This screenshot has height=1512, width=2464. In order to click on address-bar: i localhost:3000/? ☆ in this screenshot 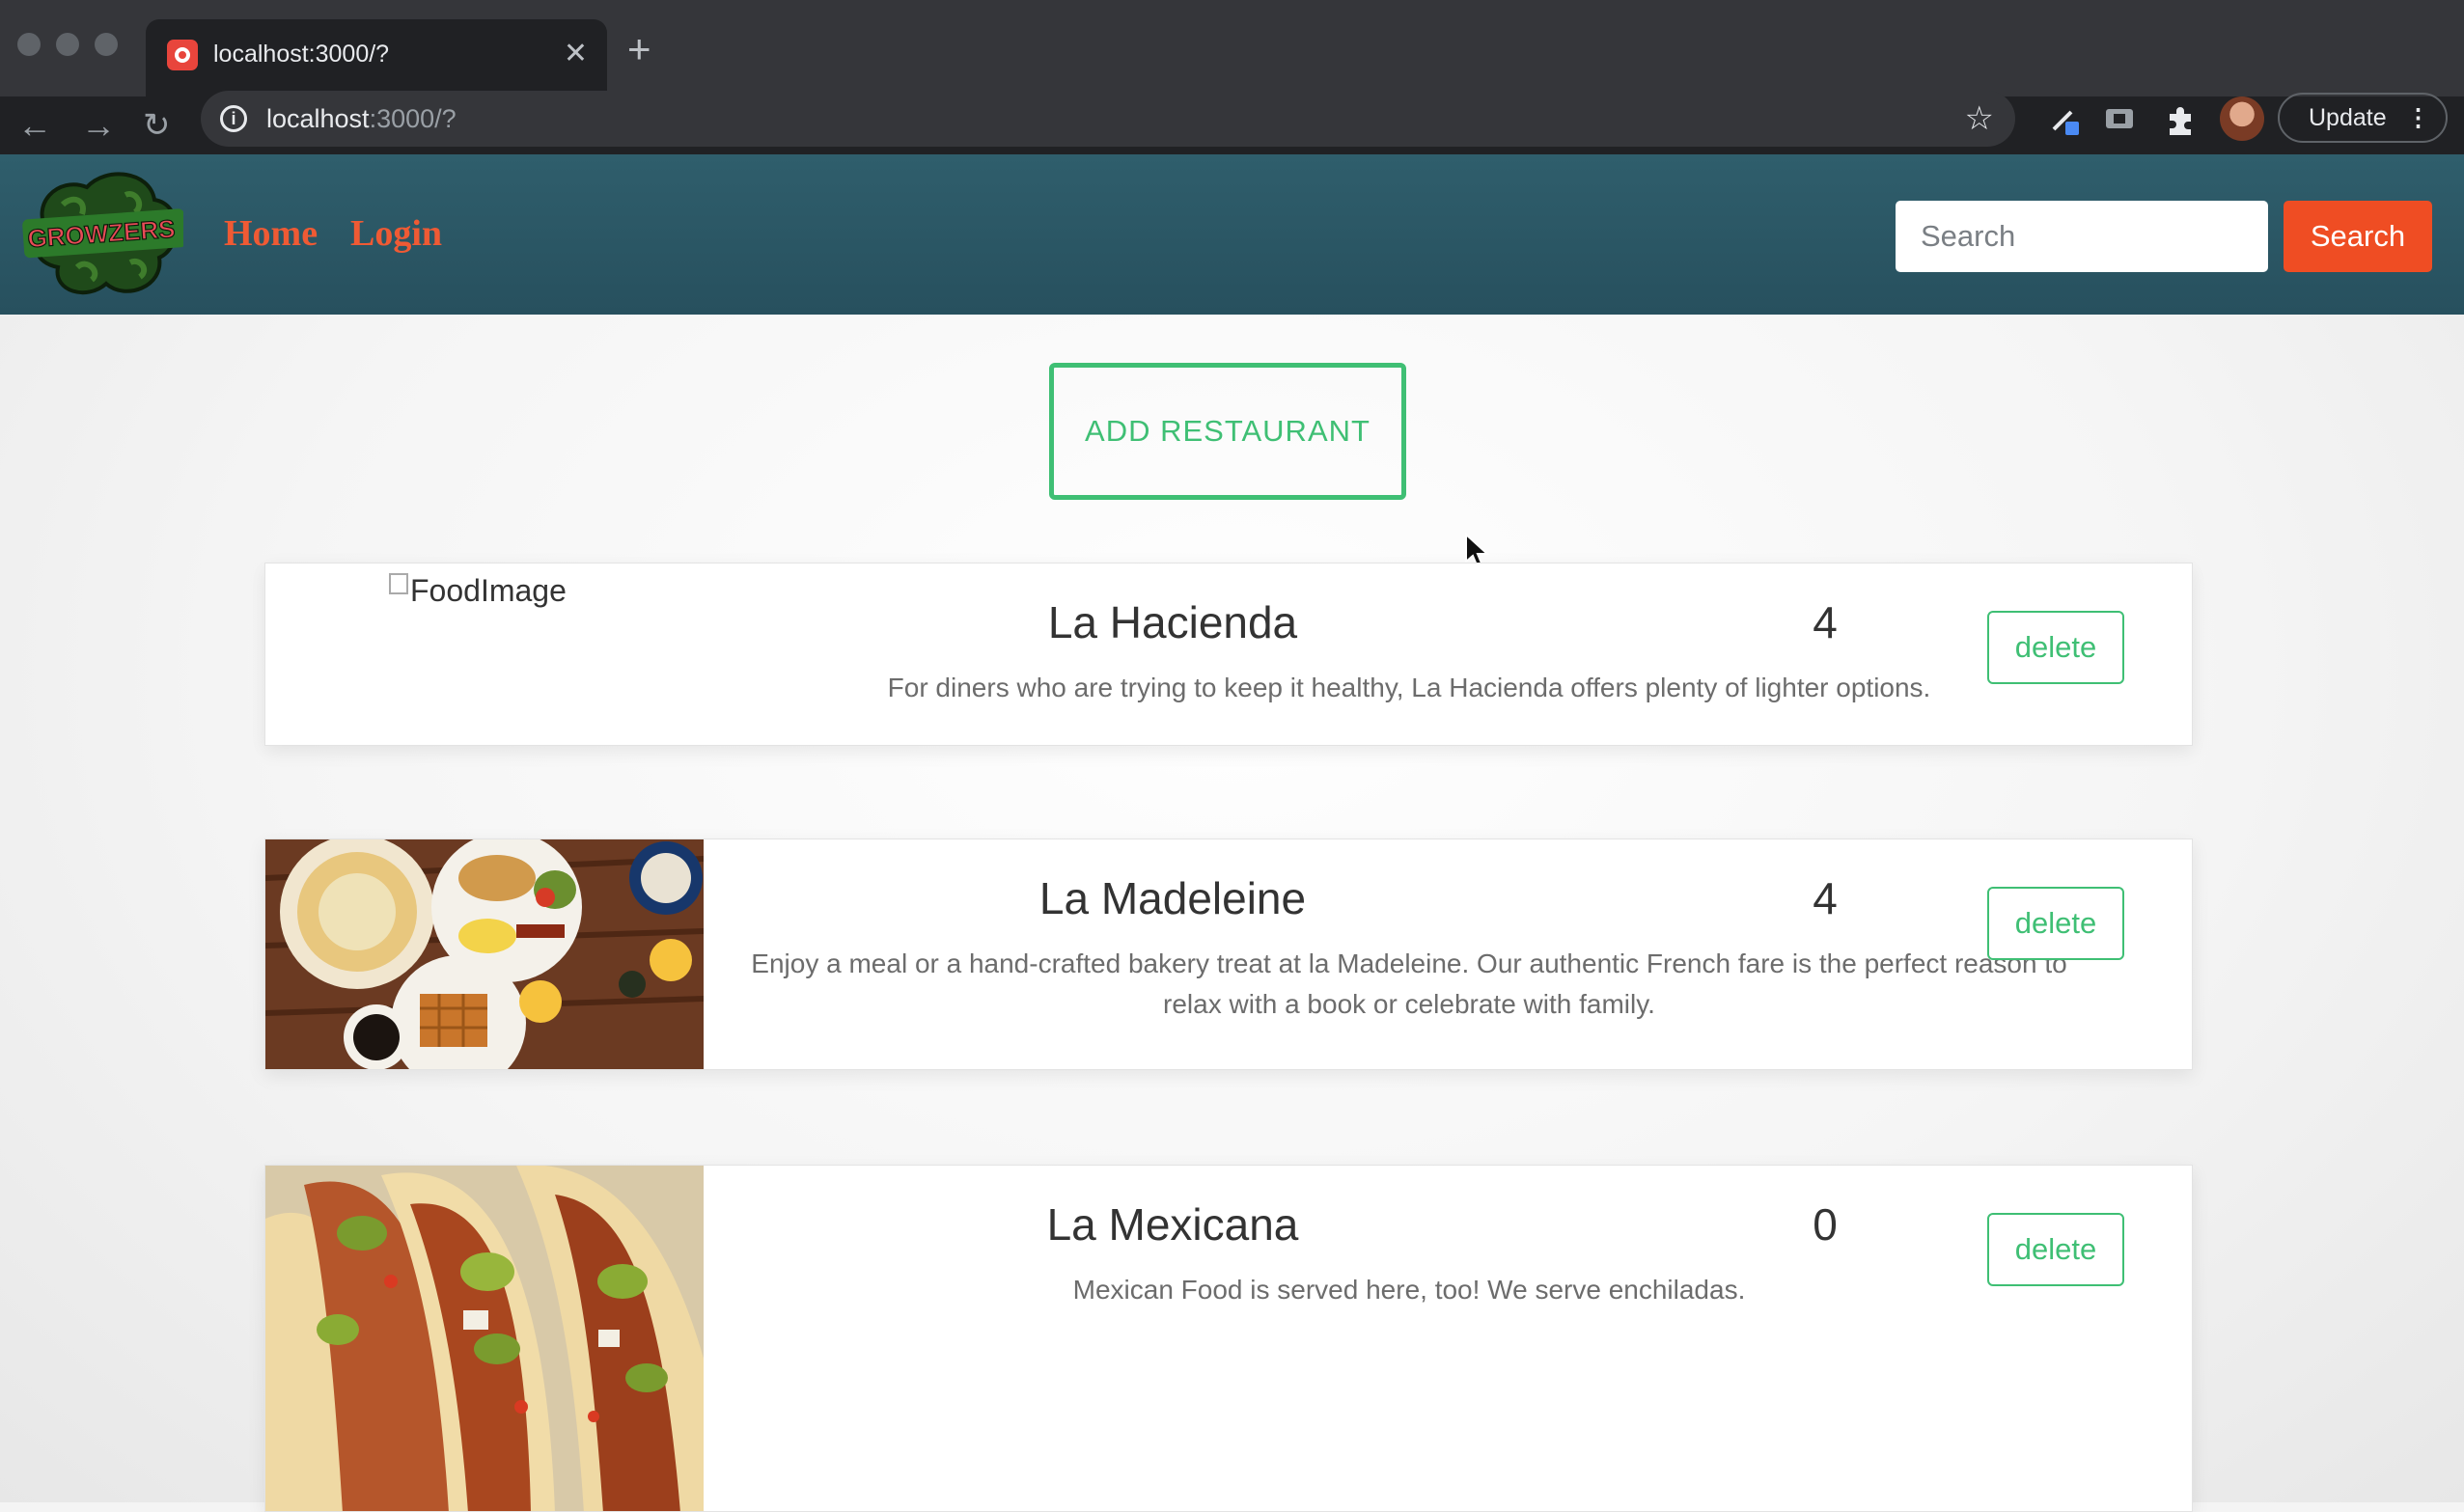, I will do `click(1108, 119)`.